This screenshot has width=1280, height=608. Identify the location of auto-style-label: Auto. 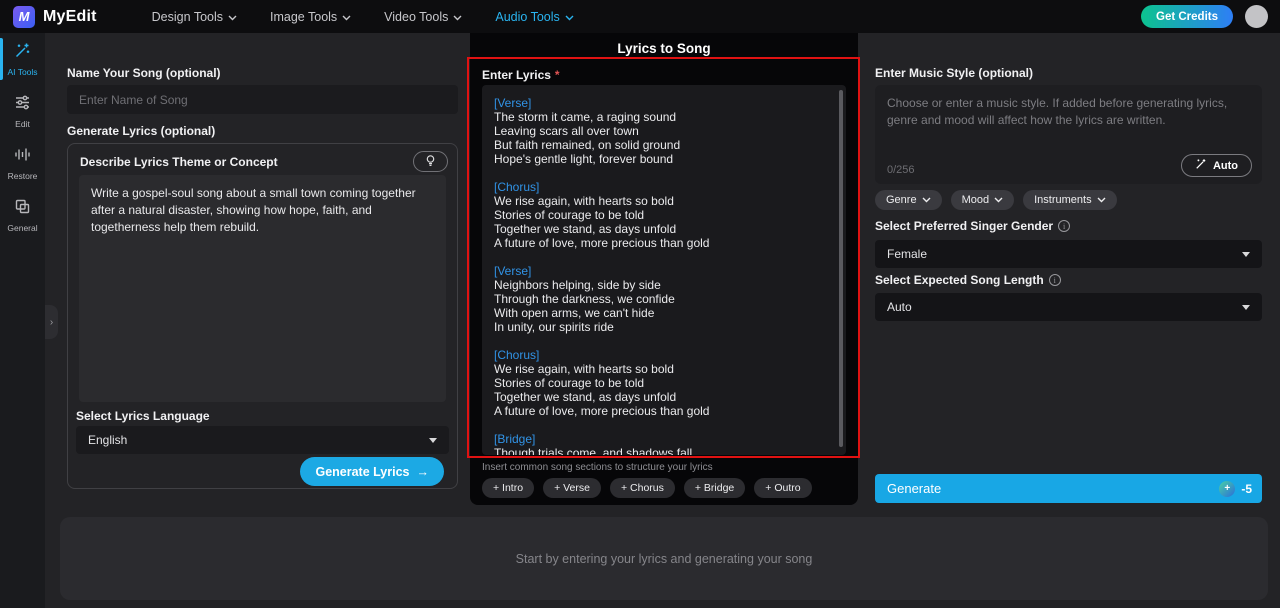
(1225, 165).